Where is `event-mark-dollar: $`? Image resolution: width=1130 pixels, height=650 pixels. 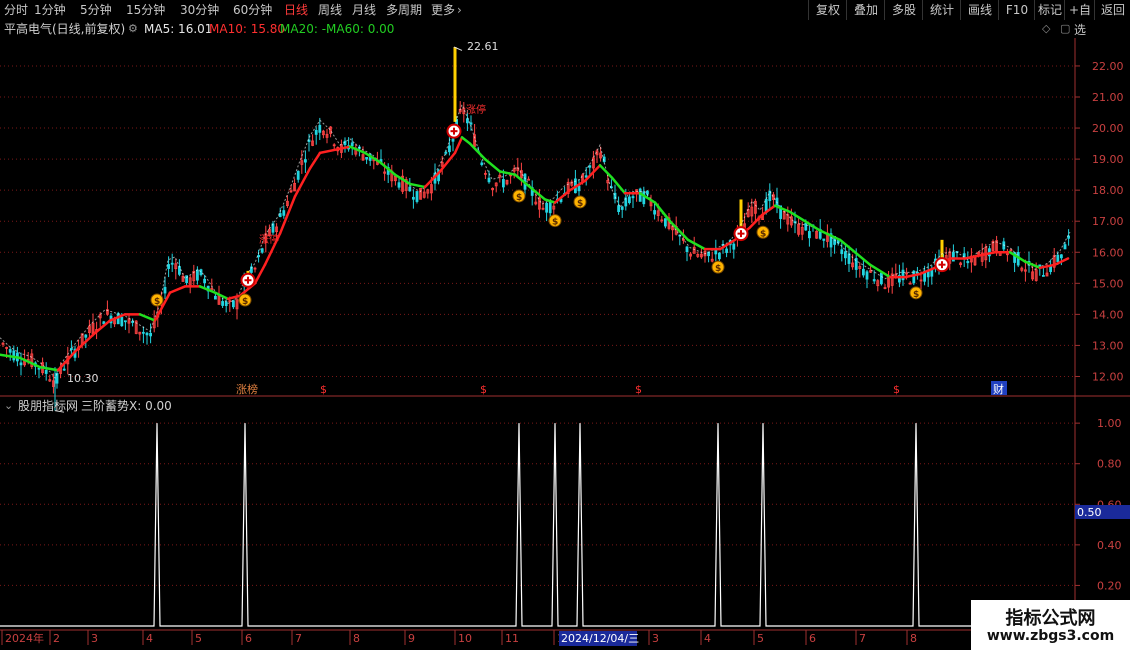
event-mark-dollar: $ is located at coordinates (323, 389).